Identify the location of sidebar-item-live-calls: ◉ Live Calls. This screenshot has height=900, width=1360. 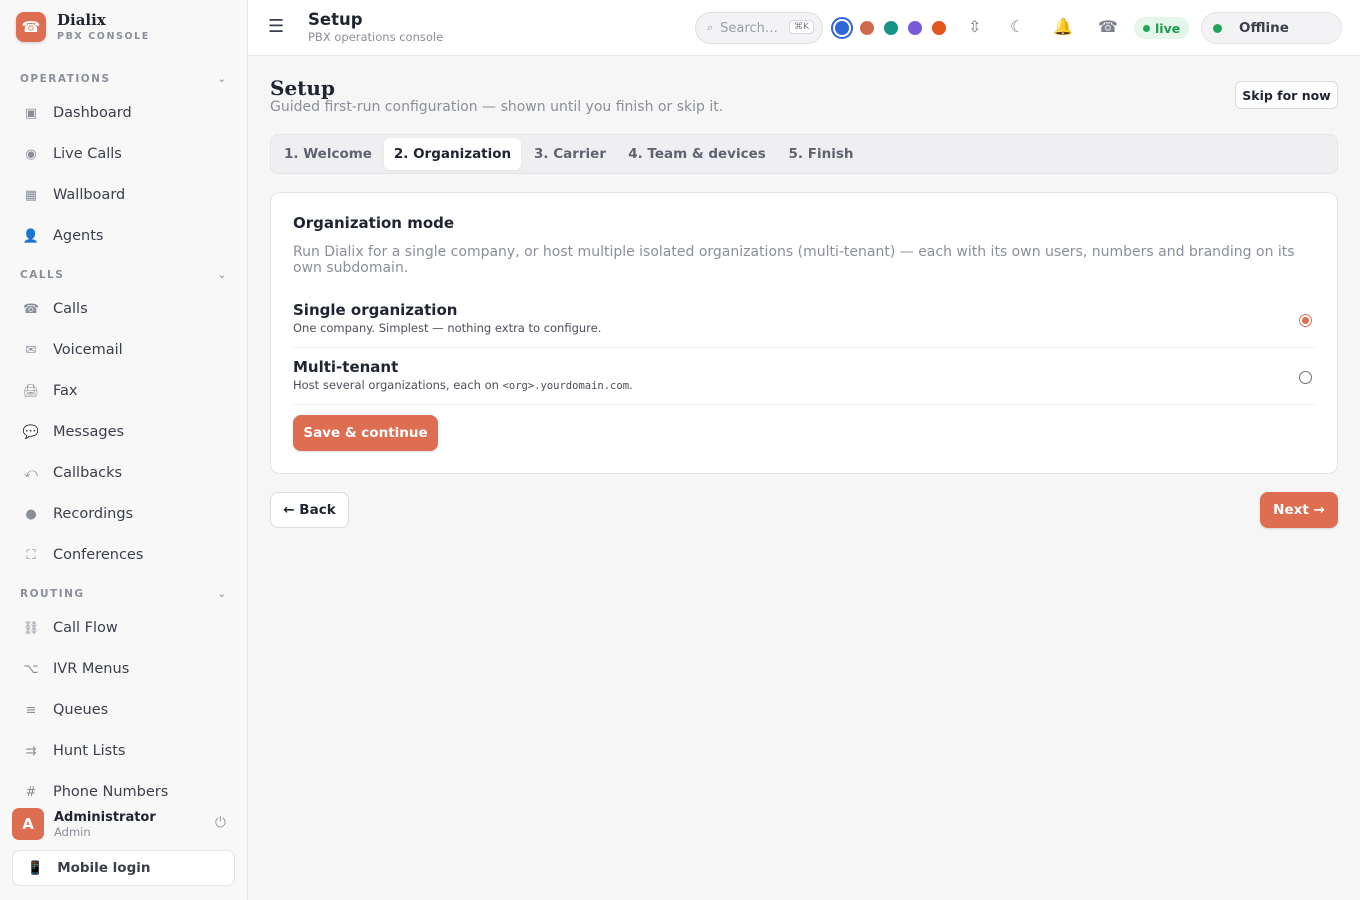
(123, 154).